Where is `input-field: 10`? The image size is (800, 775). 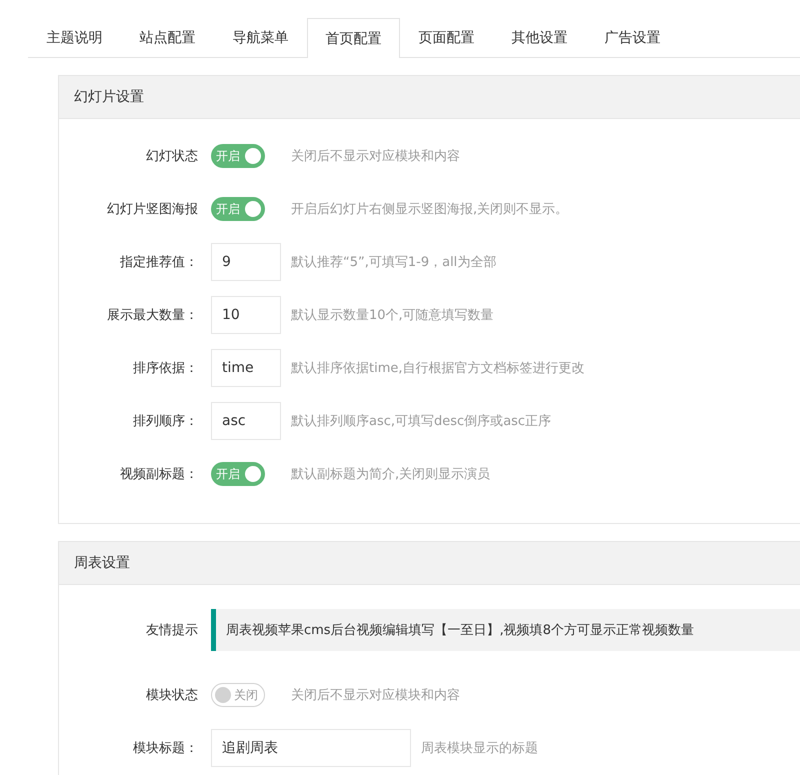
input-field: 10 is located at coordinates (246, 315).